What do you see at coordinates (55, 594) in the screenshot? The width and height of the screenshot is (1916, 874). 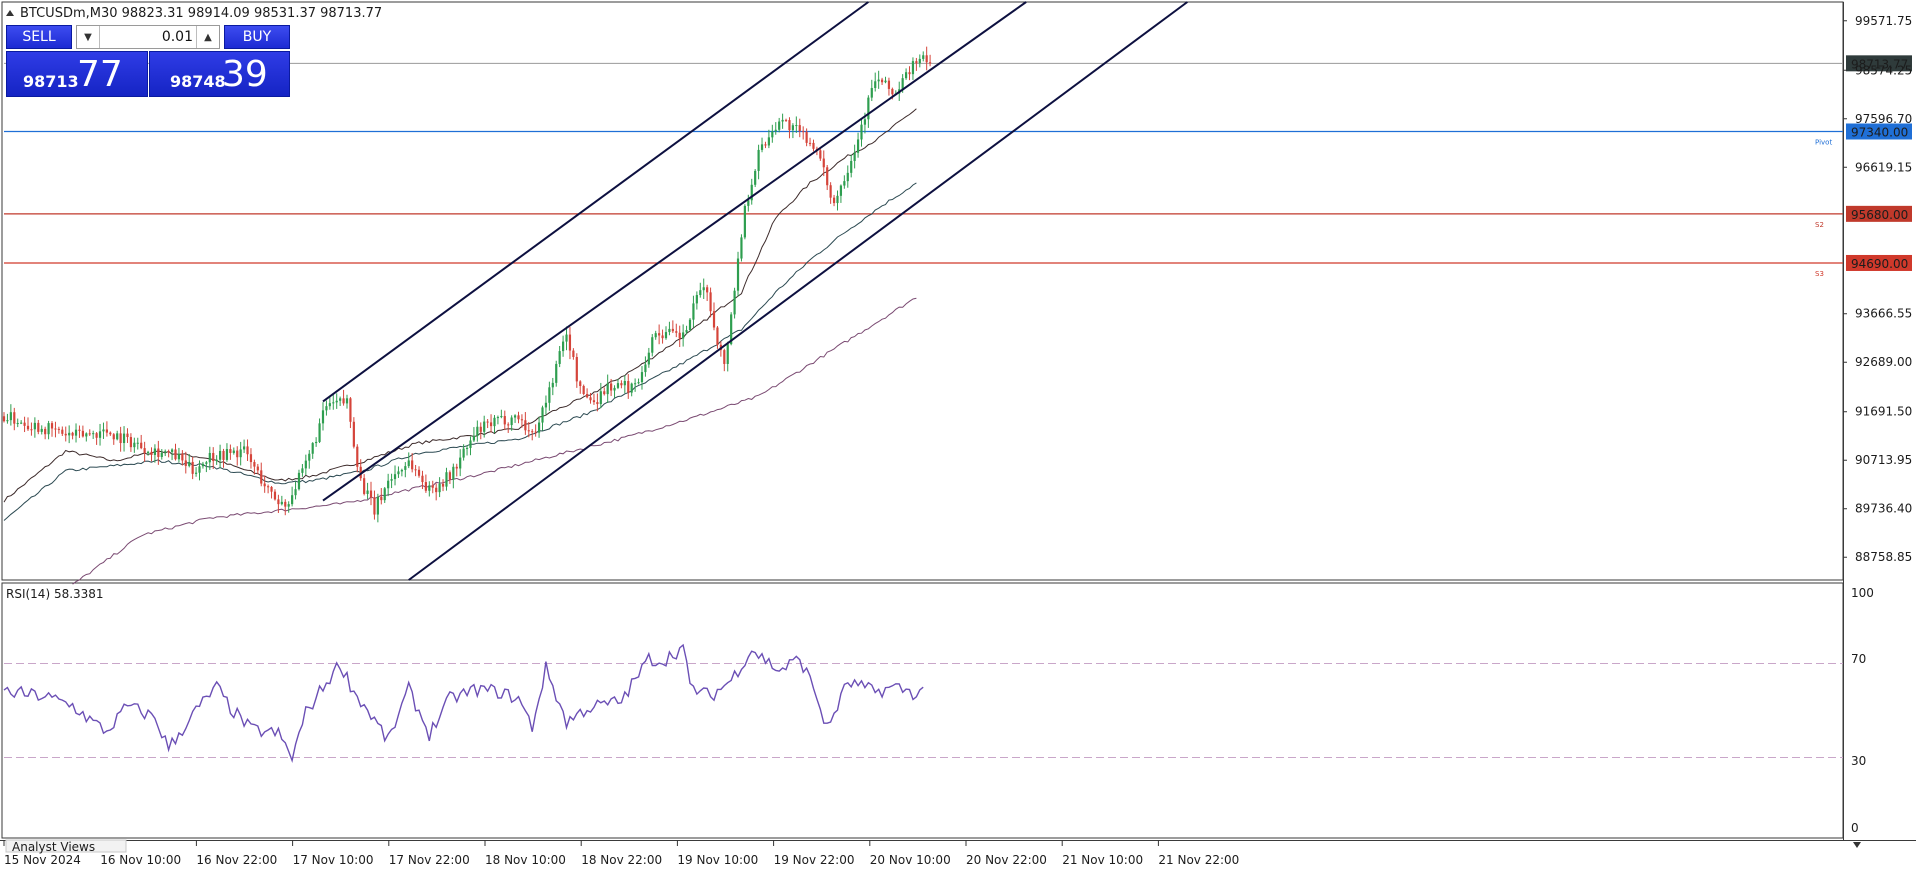 I see `rsi-label: RSI(14) 58.3381` at bounding box center [55, 594].